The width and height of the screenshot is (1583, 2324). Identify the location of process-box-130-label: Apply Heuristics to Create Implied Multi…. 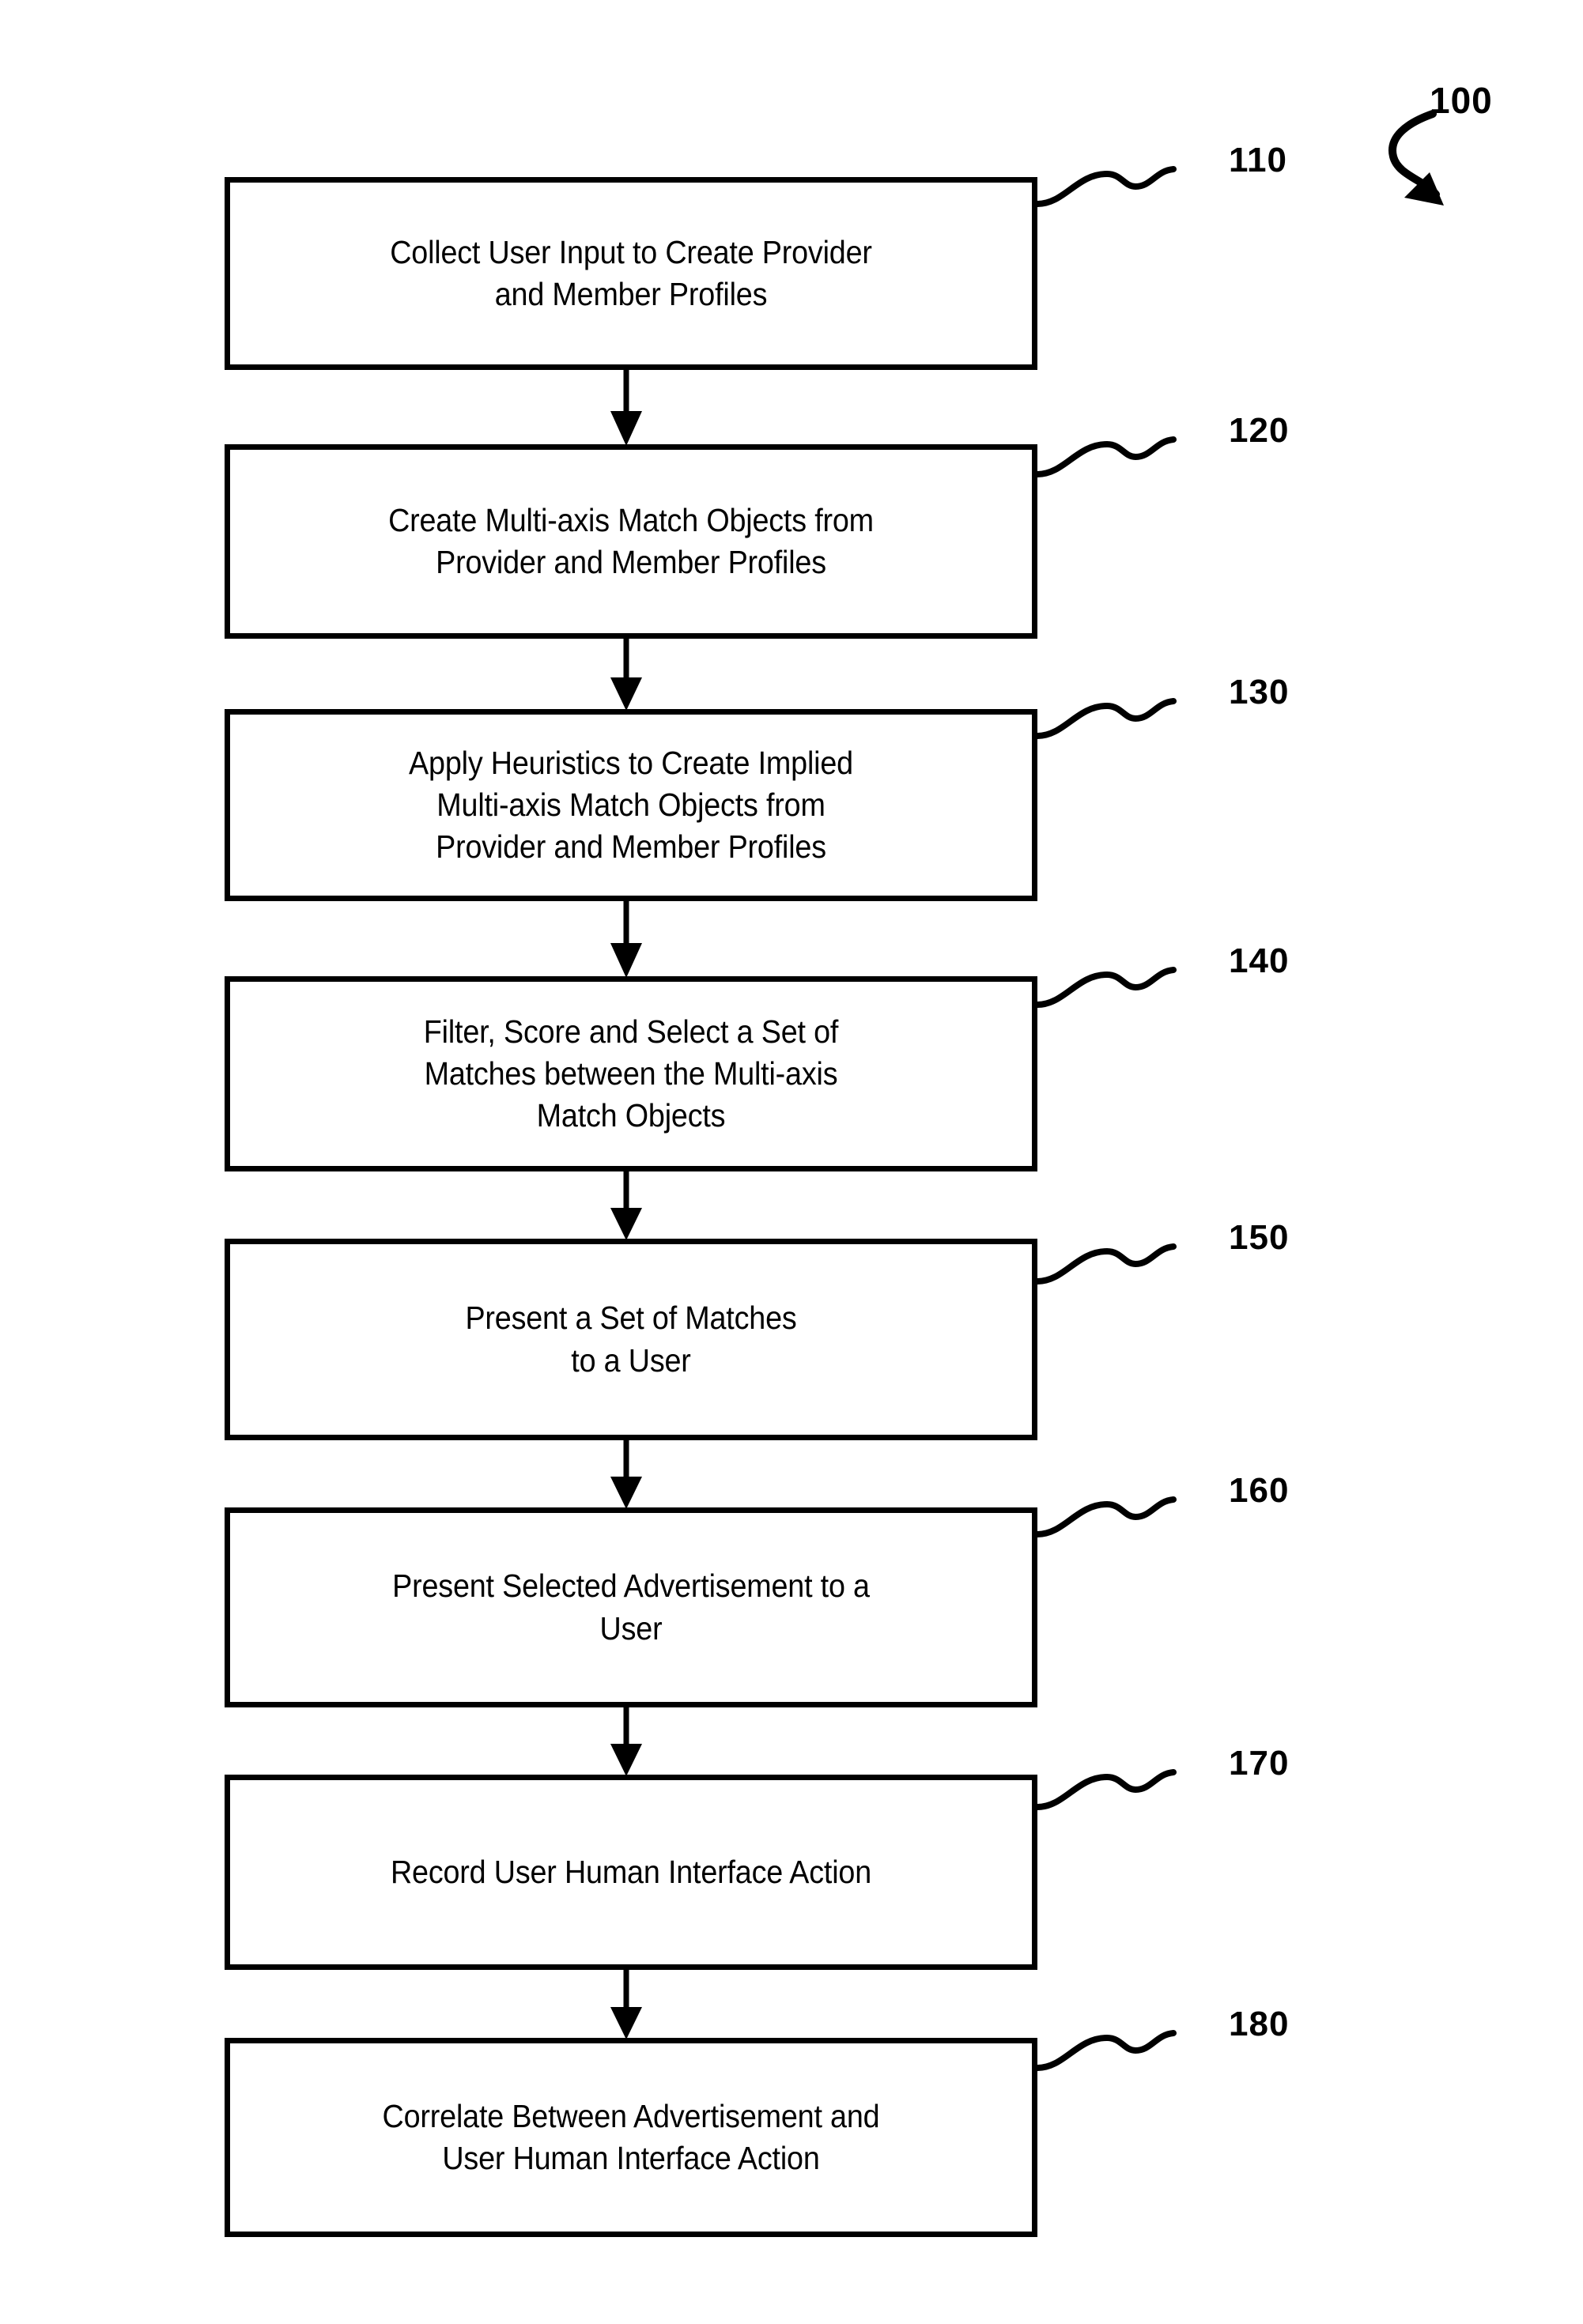
(631, 805).